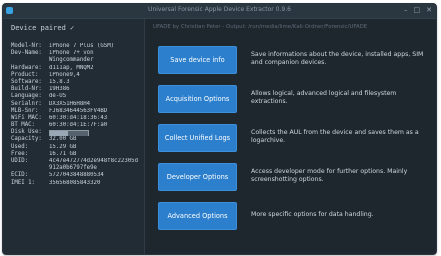 The width and height of the screenshot is (441, 256). I want to click on wifi-mac-value: 60:30:d4:18:36:43, so click(78, 117).